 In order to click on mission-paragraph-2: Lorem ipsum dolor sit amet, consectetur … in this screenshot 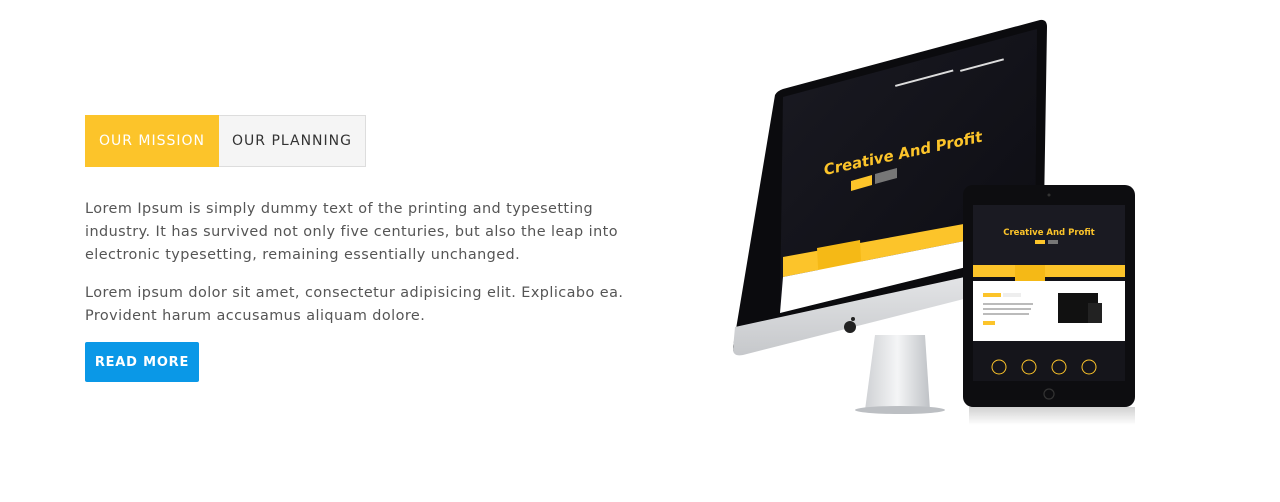, I will do `click(354, 304)`.